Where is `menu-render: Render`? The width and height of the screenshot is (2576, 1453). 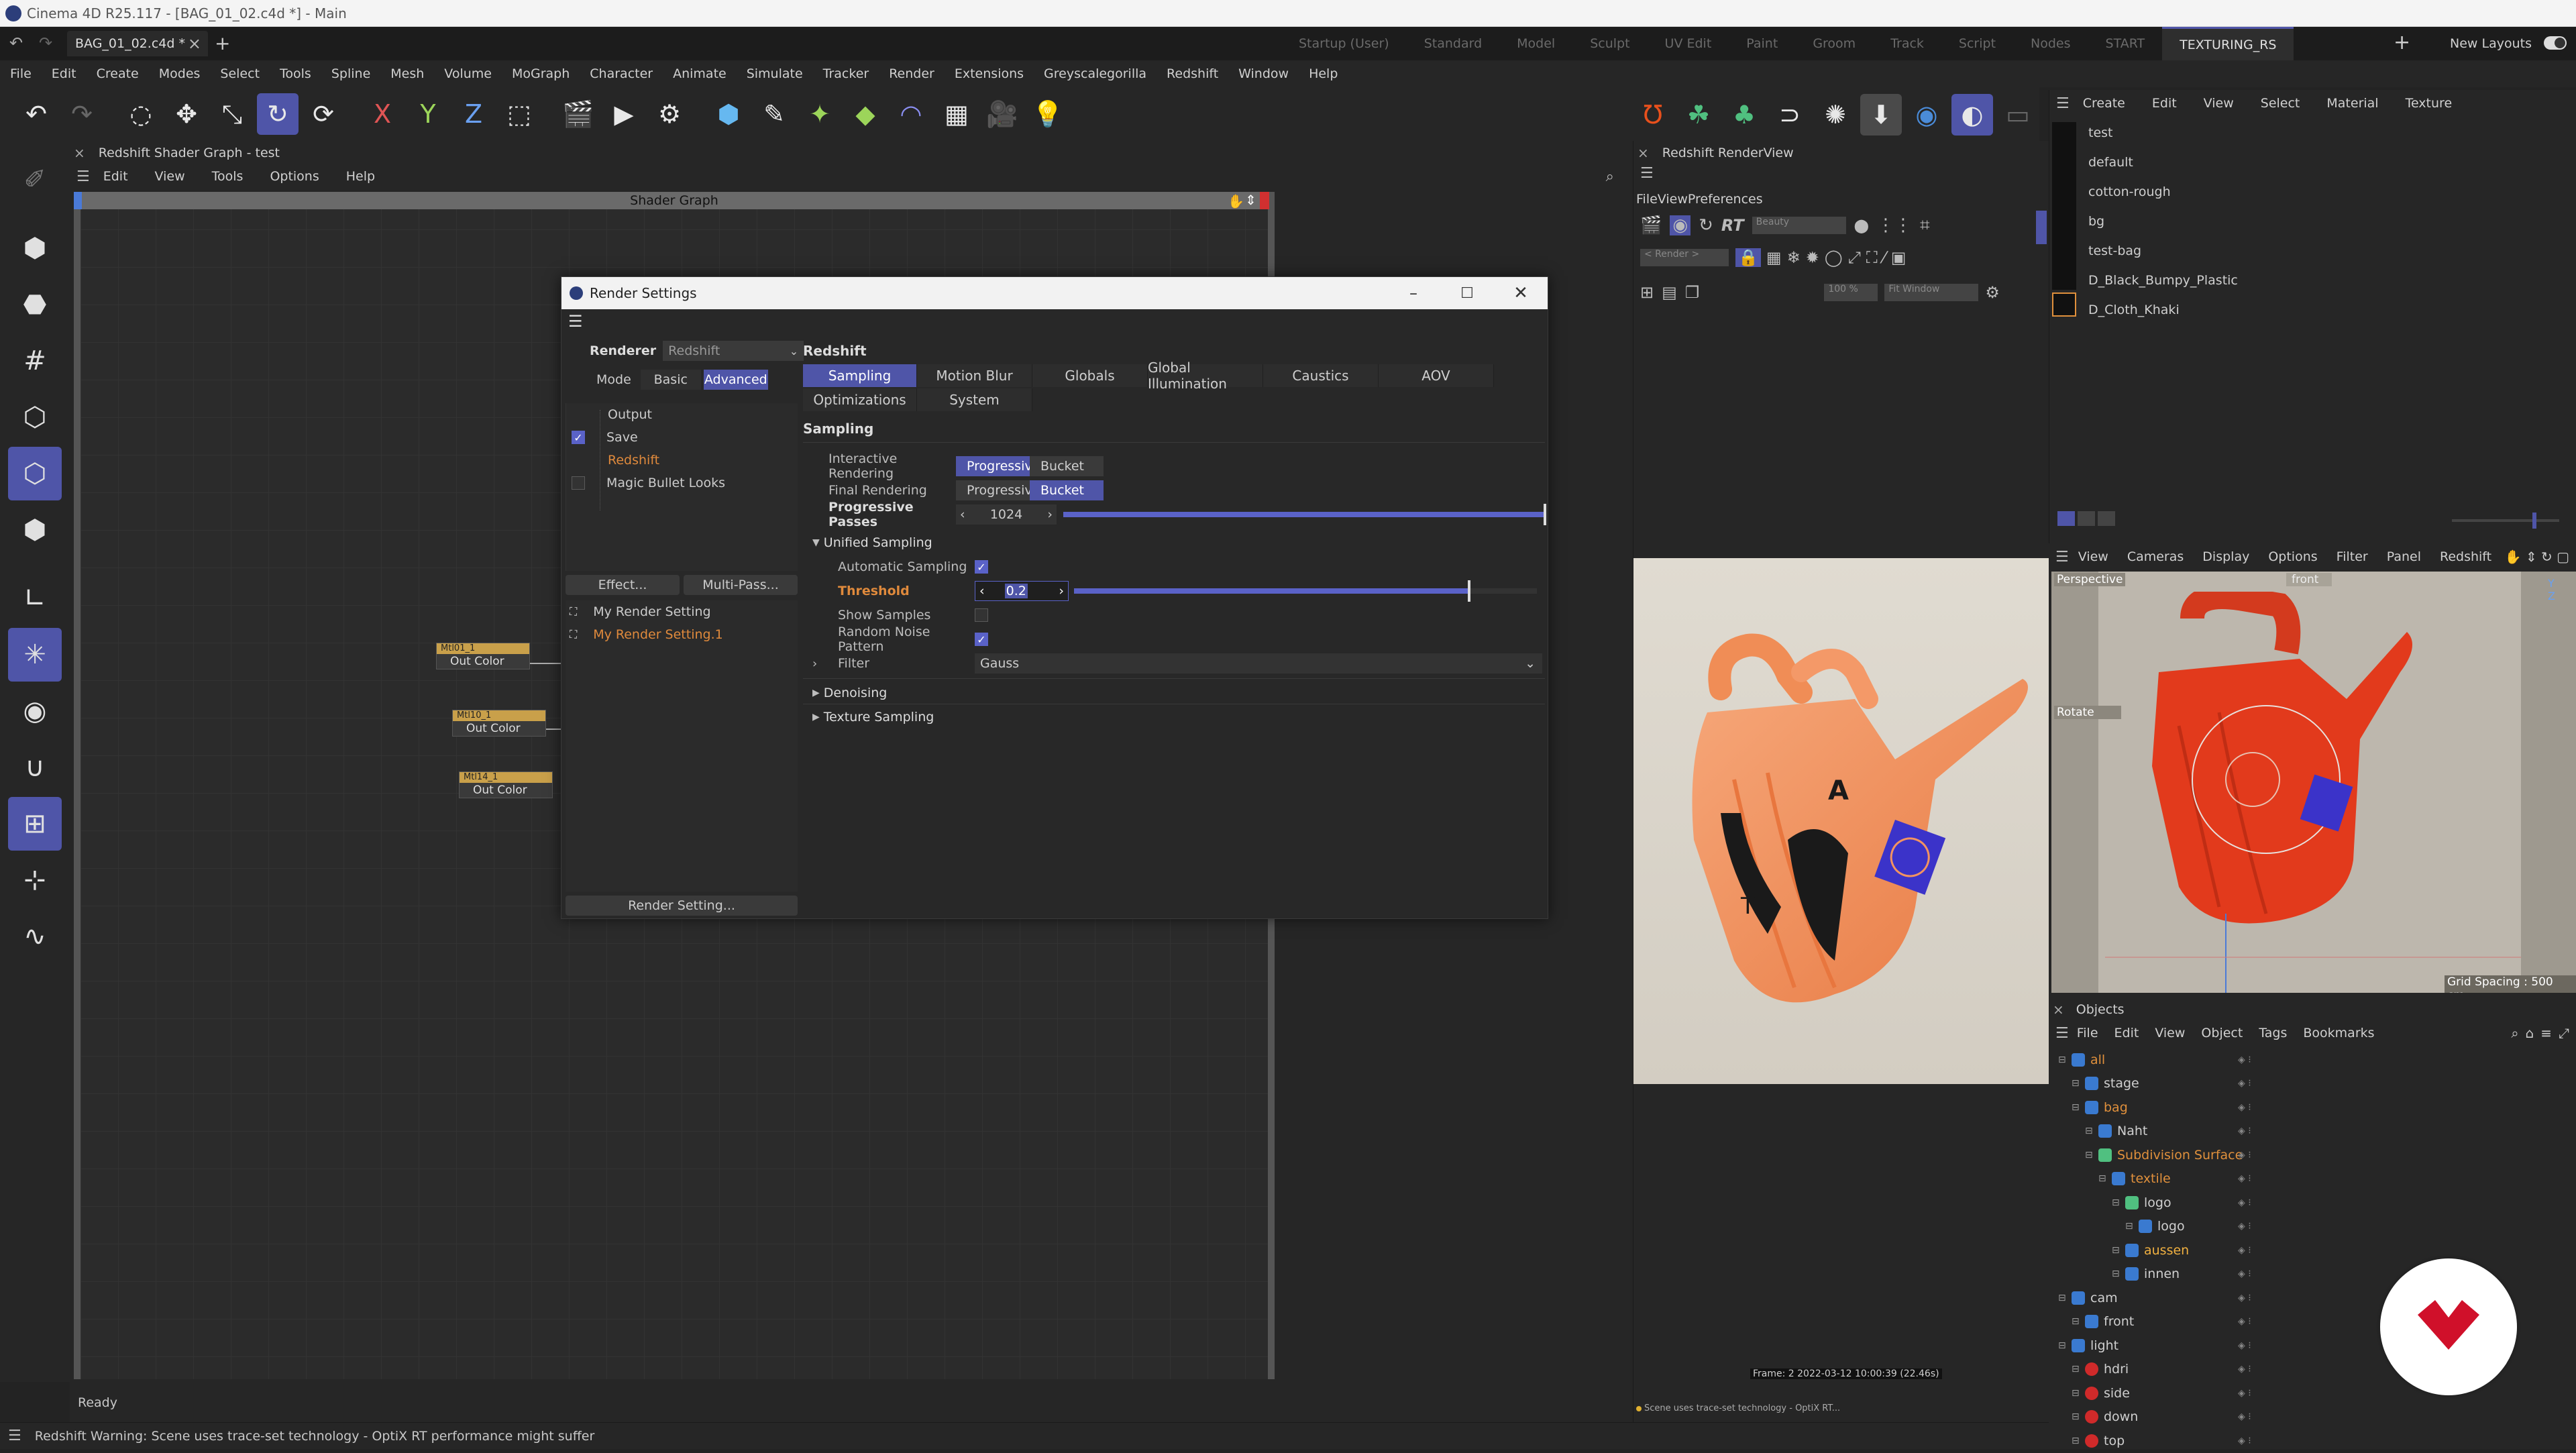 menu-render: Render is located at coordinates (912, 74).